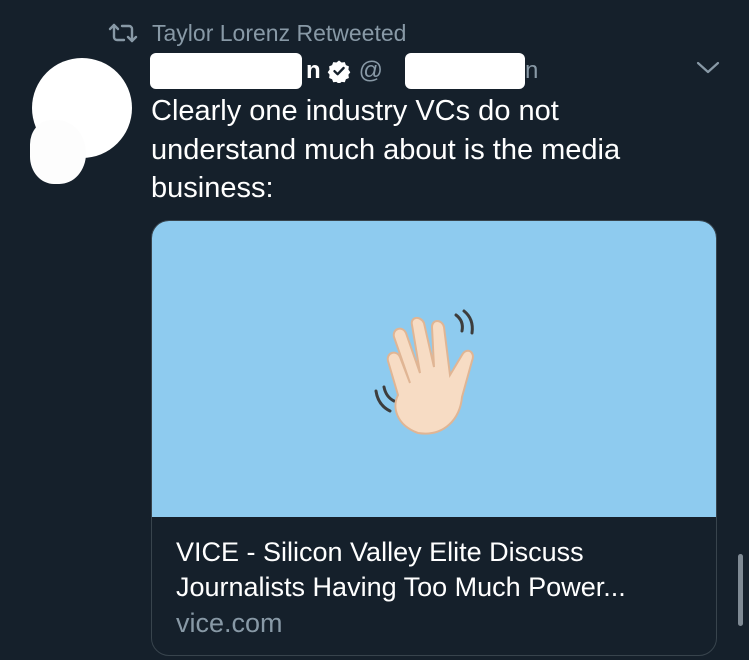 The image size is (749, 660). Describe the element at coordinates (313, 71) in the screenshot. I see `author-name: n` at that location.